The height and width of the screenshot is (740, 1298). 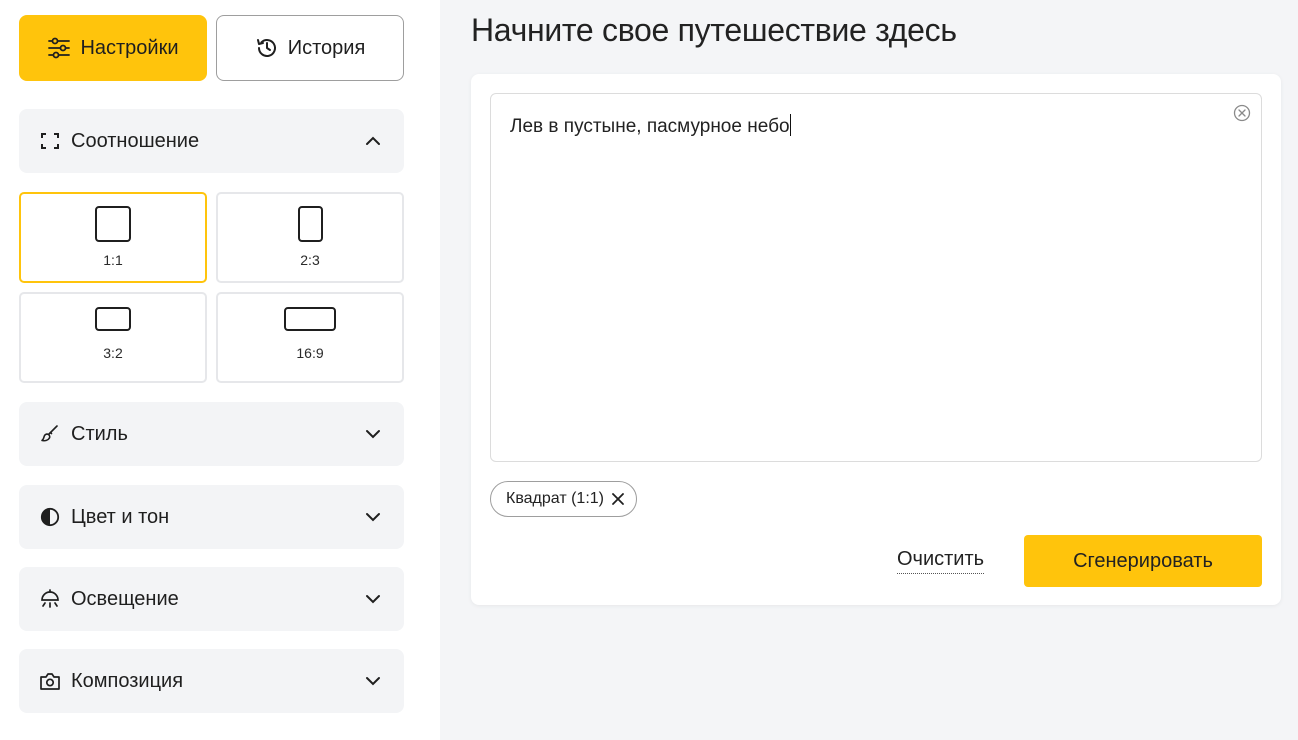 I want to click on portrait-ratio-icon, so click(x=310, y=224).